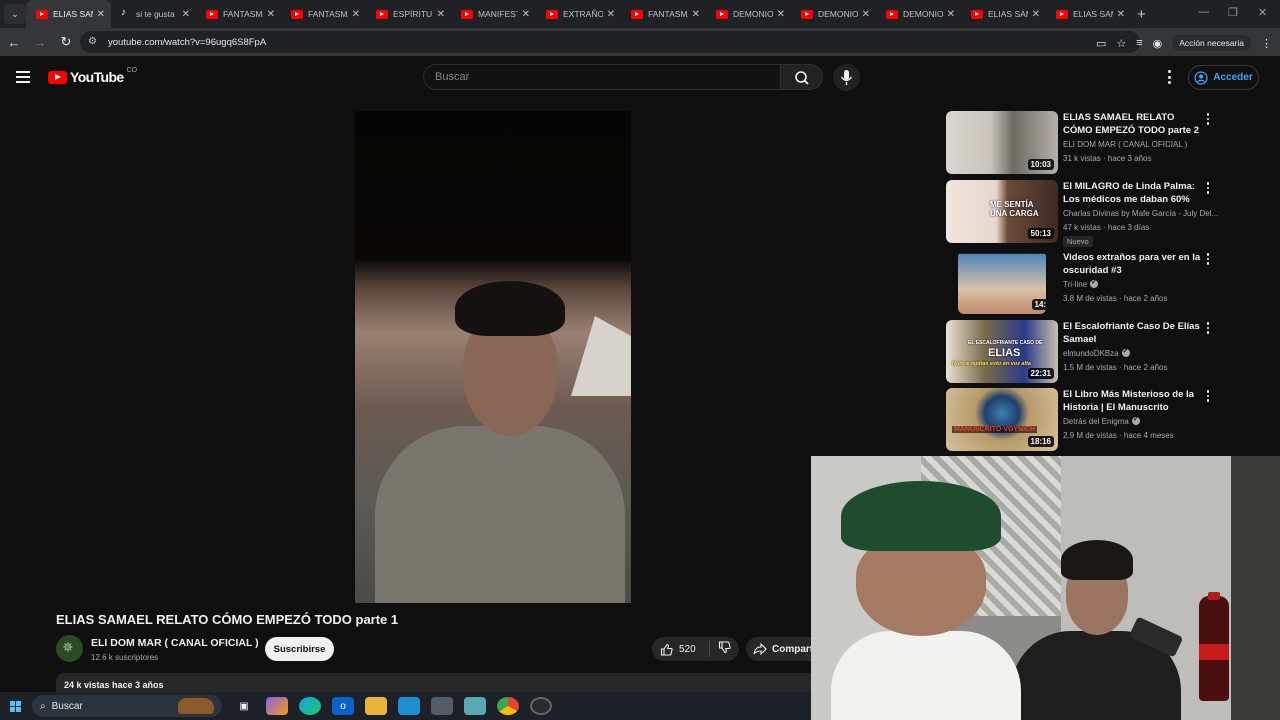  I want to click on forward-icon: →, so click(40, 42).